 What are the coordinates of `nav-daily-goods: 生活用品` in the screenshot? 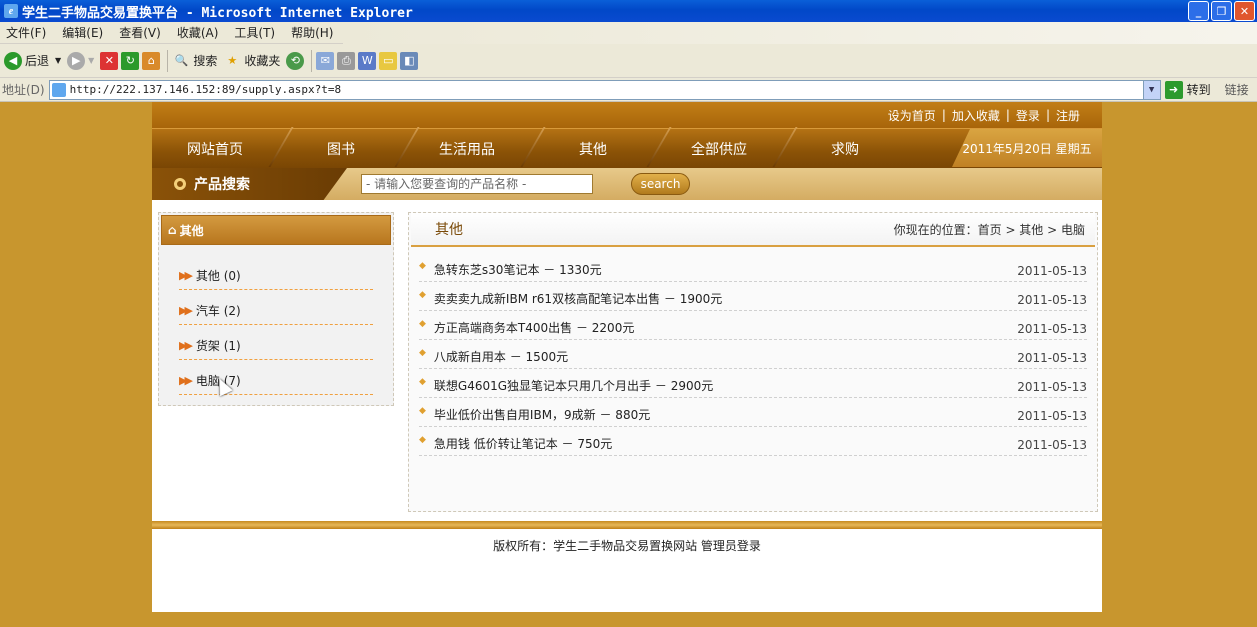 It's located at (467, 149).